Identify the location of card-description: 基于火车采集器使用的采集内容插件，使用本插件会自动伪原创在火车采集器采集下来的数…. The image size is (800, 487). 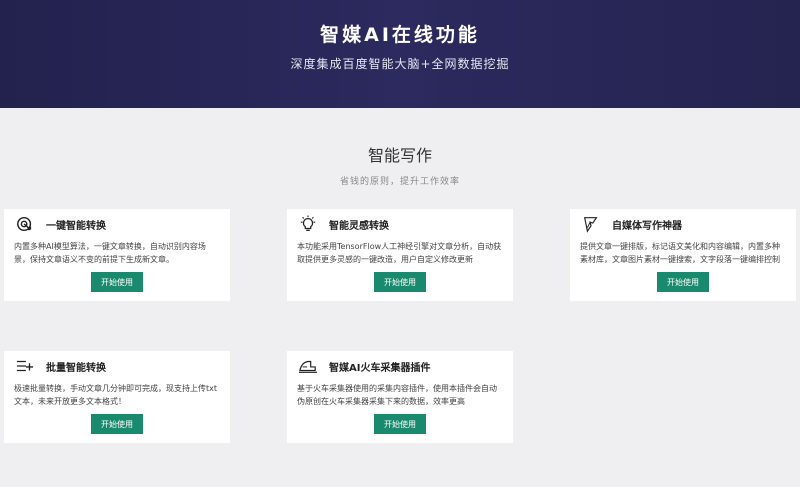
(397, 395).